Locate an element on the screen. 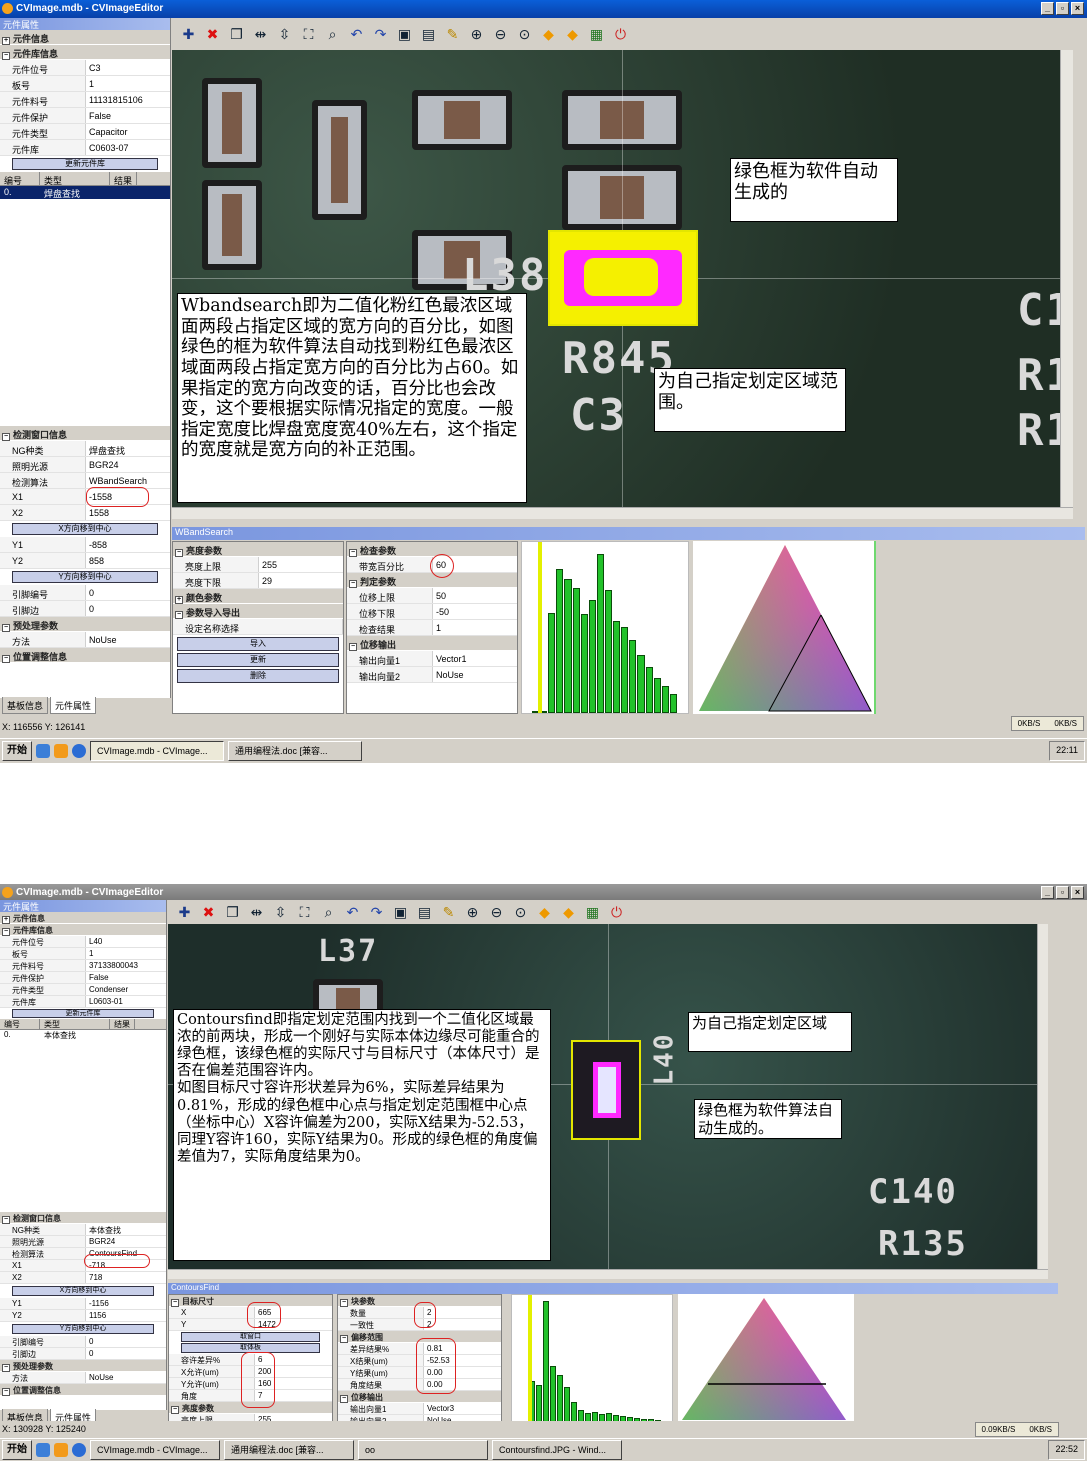 This screenshot has width=1087, height=1461. prop-value: 37133800043 is located at coordinates (126, 965).